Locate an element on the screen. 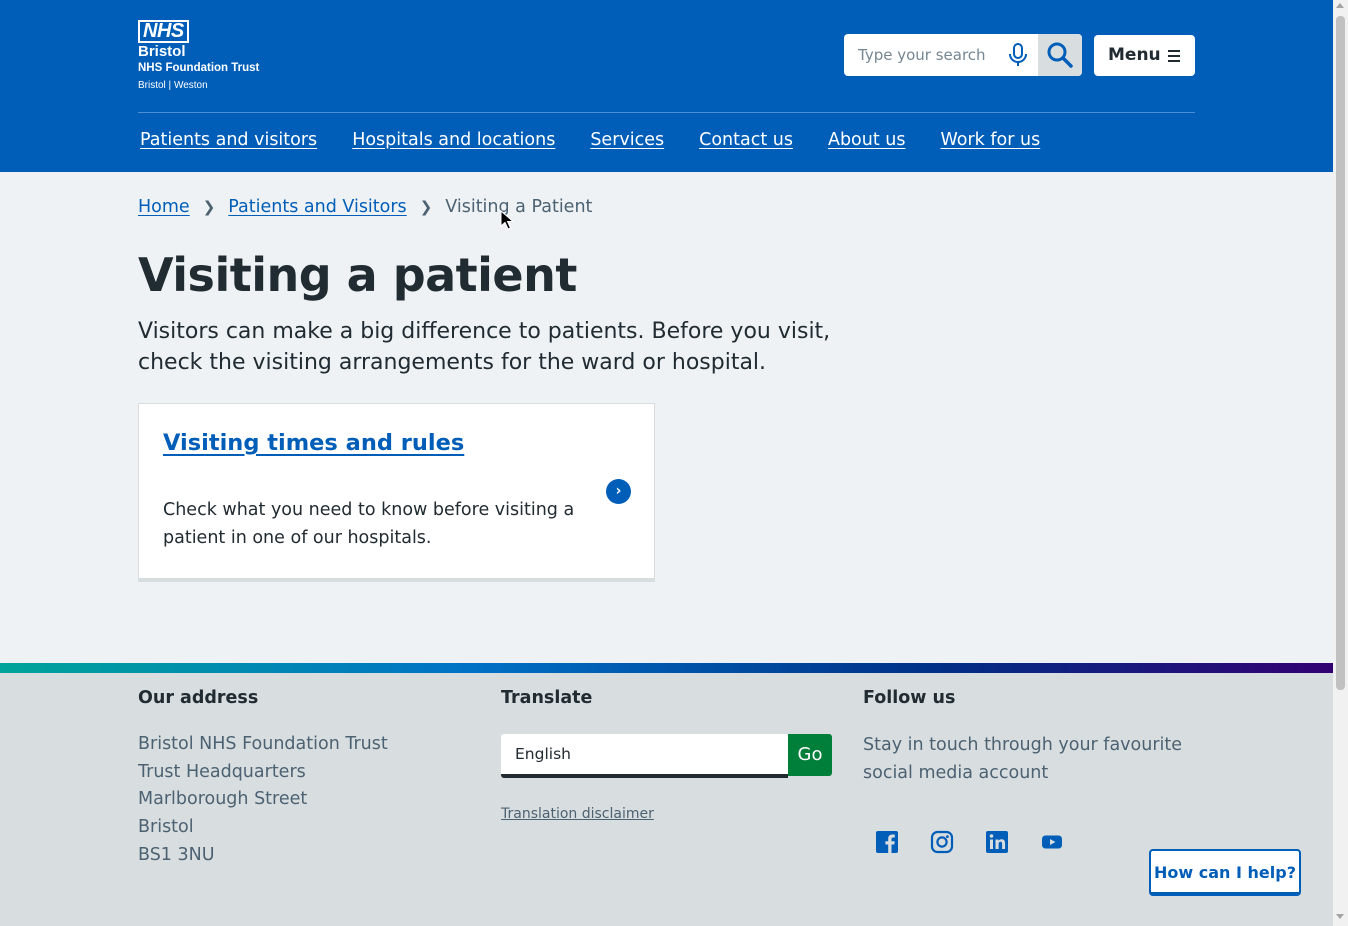 Image resolution: width=1348 pixels, height=926 pixels. hamburger-icon is located at coordinates (1174, 57).